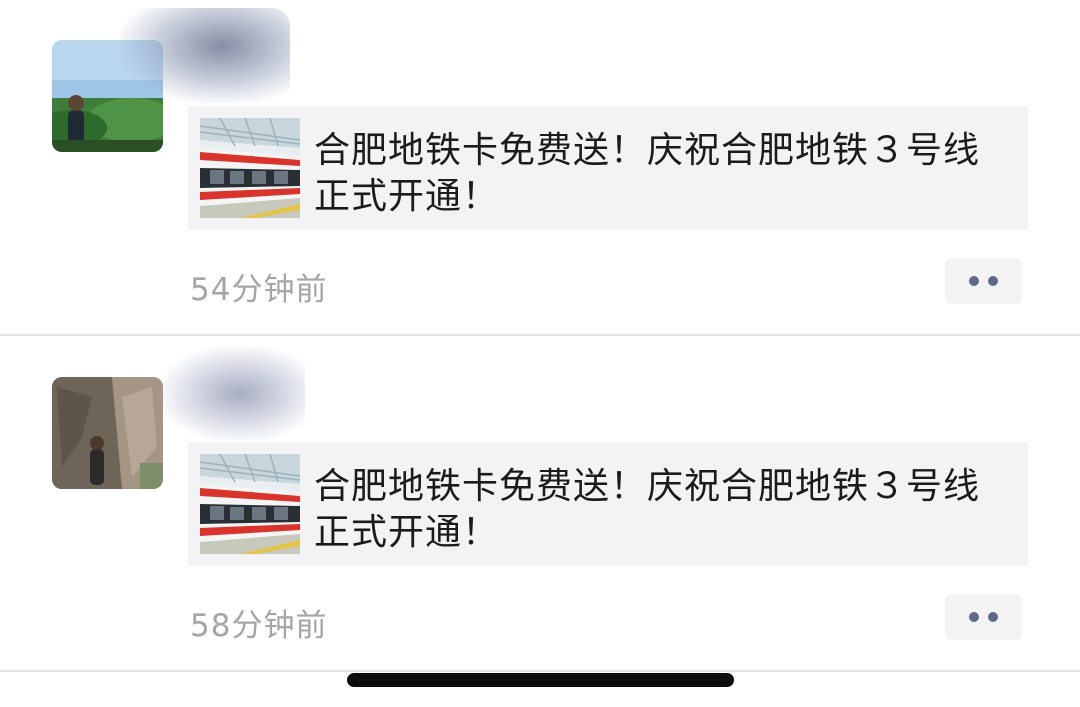 This screenshot has width=1080, height=707. What do you see at coordinates (540, 671) in the screenshot?
I see `post-divider` at bounding box center [540, 671].